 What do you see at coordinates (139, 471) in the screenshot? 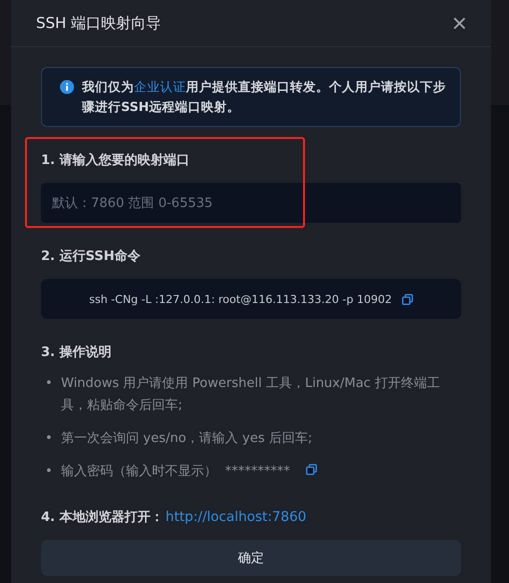
I see `instruction-text: 输入密码（输入时不显示）` at bounding box center [139, 471].